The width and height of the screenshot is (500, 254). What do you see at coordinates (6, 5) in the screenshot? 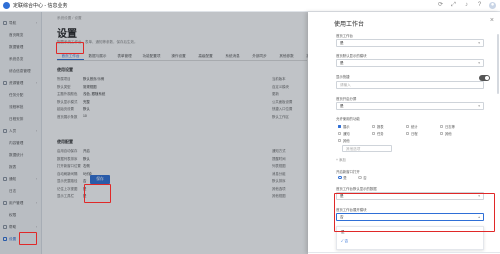
I see `app-logo-icon` at bounding box center [6, 5].